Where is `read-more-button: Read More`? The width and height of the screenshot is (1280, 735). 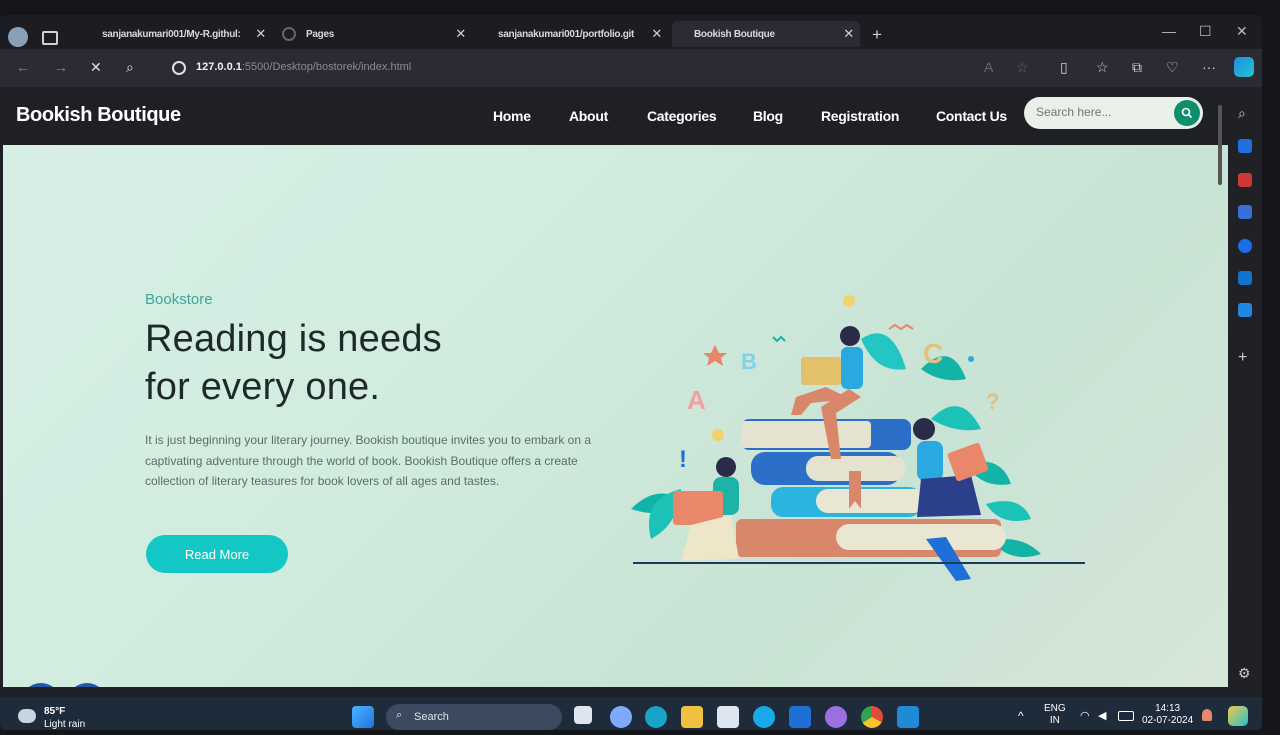 read-more-button: Read More is located at coordinates (217, 554).